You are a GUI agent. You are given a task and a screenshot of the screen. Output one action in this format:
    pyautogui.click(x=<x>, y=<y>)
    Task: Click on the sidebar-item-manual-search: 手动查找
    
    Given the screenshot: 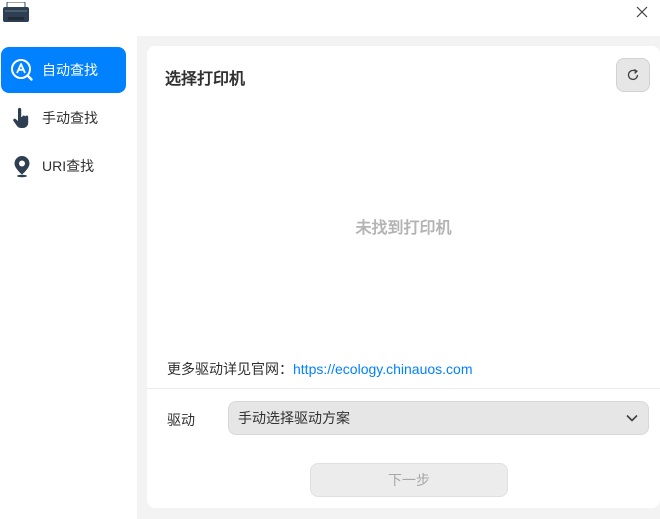 What is the action you would take?
    pyautogui.click(x=63, y=118)
    